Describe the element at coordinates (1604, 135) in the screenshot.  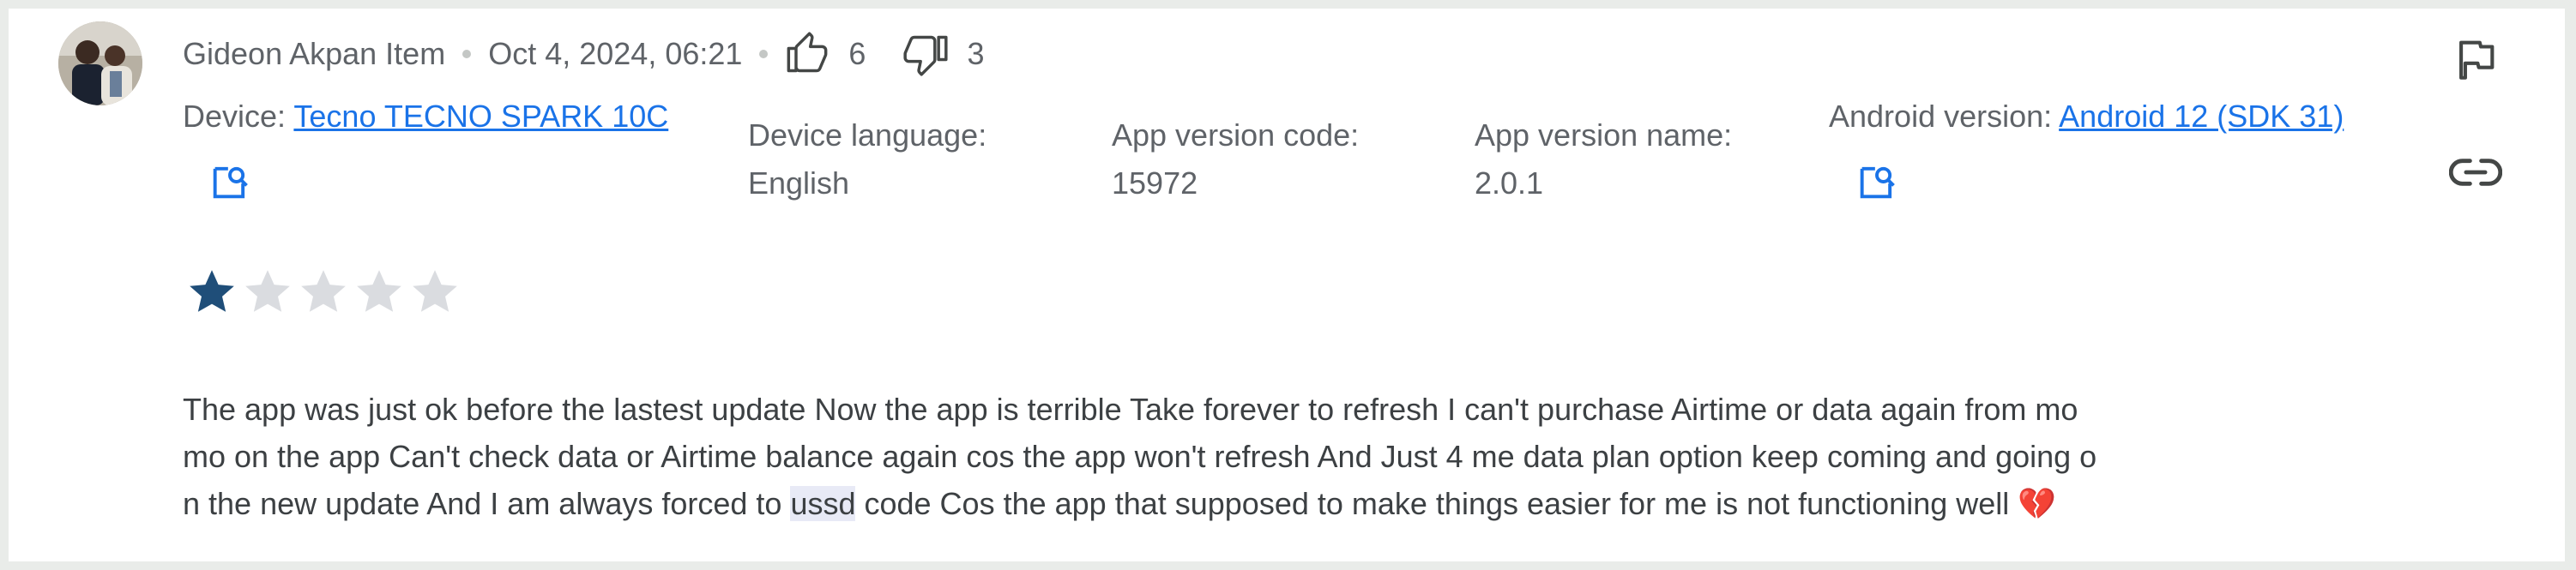
I see `version-name-label: App version name:` at that location.